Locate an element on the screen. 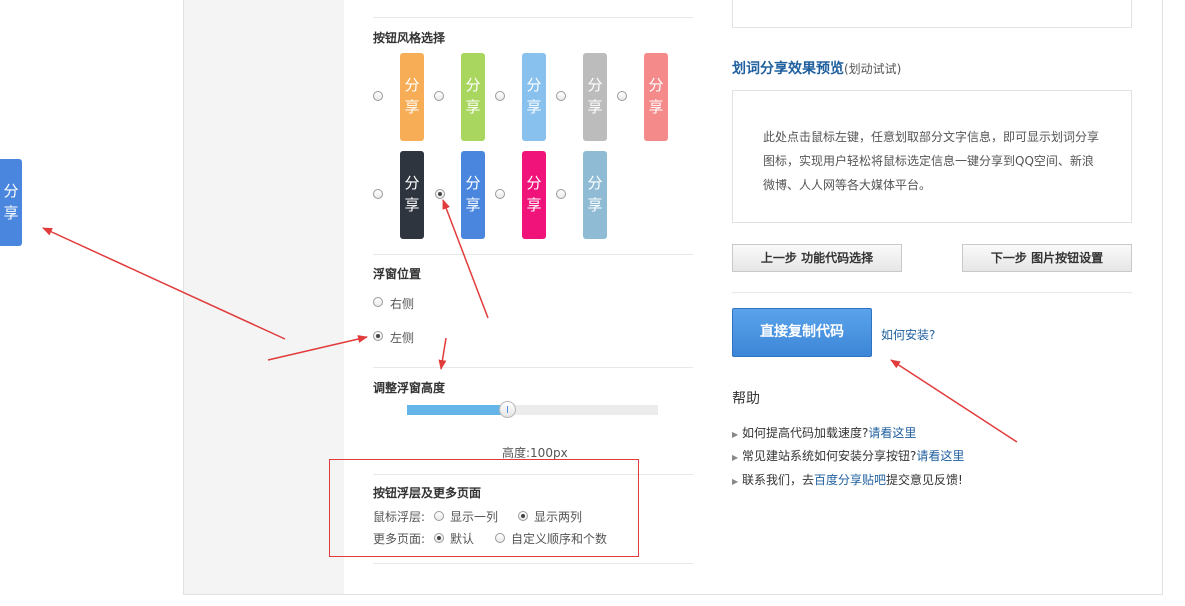 The height and width of the screenshot is (606, 1185). share-style-swatch-orange: 分享 is located at coordinates (412, 97).